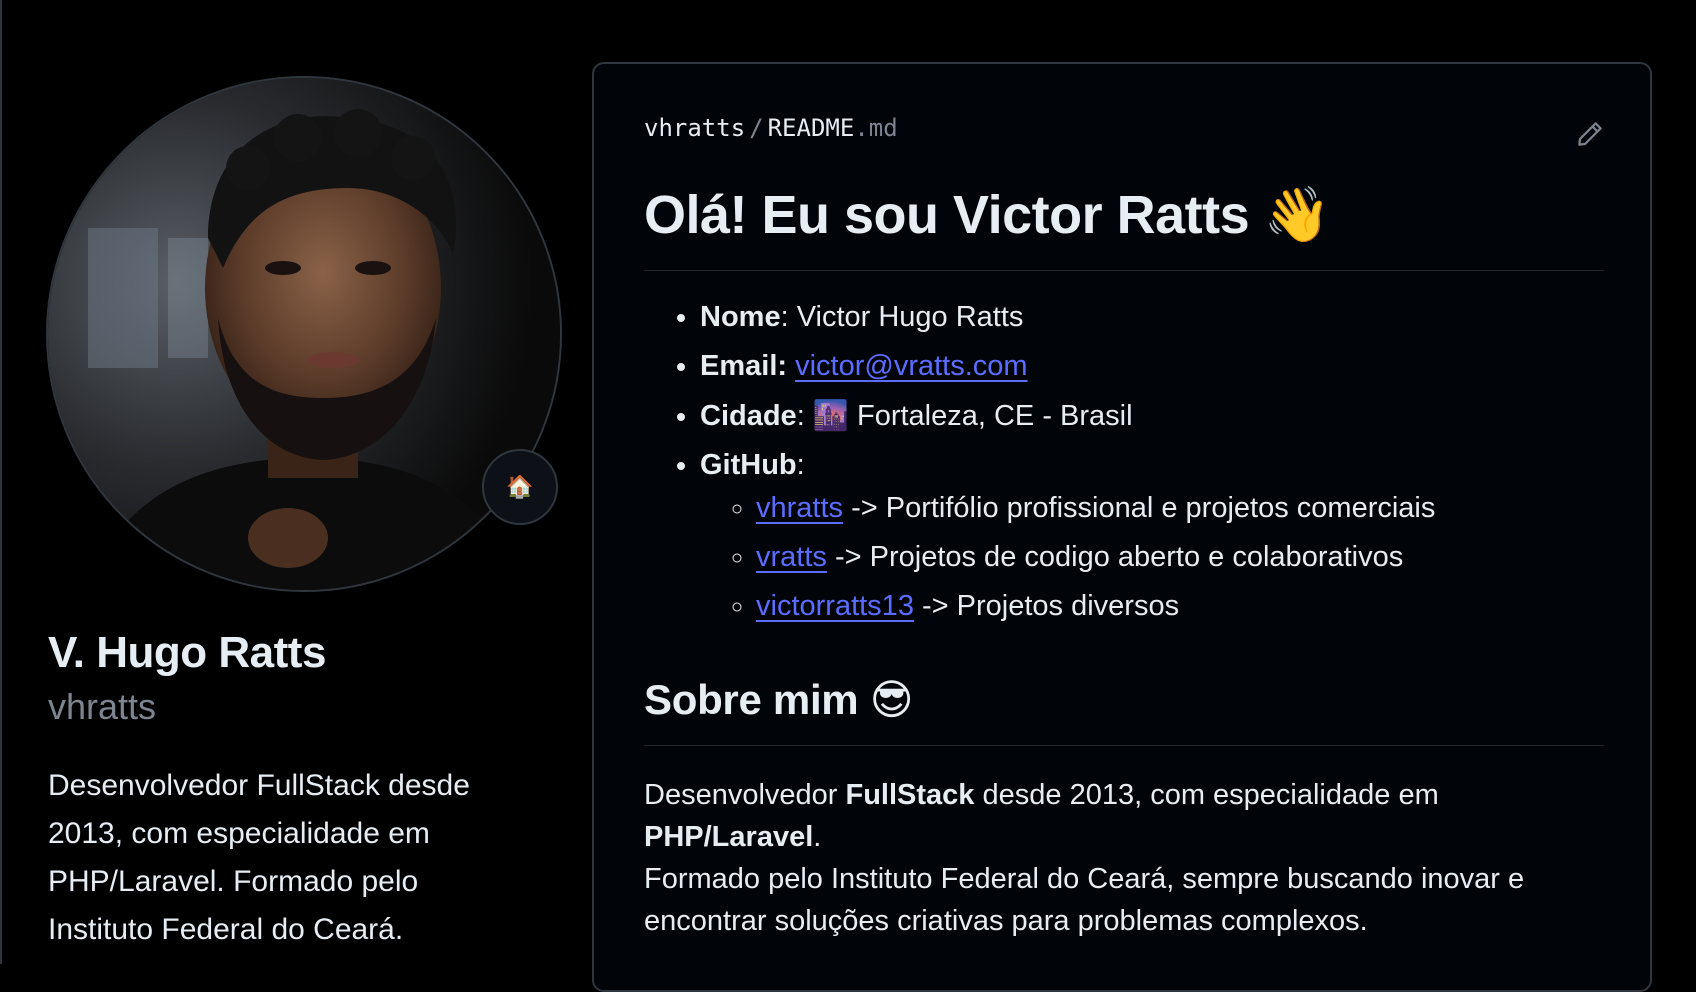 The image size is (1696, 992). What do you see at coordinates (835, 606) in the screenshot?
I see `github-link-victorratts13: victorratts13` at bounding box center [835, 606].